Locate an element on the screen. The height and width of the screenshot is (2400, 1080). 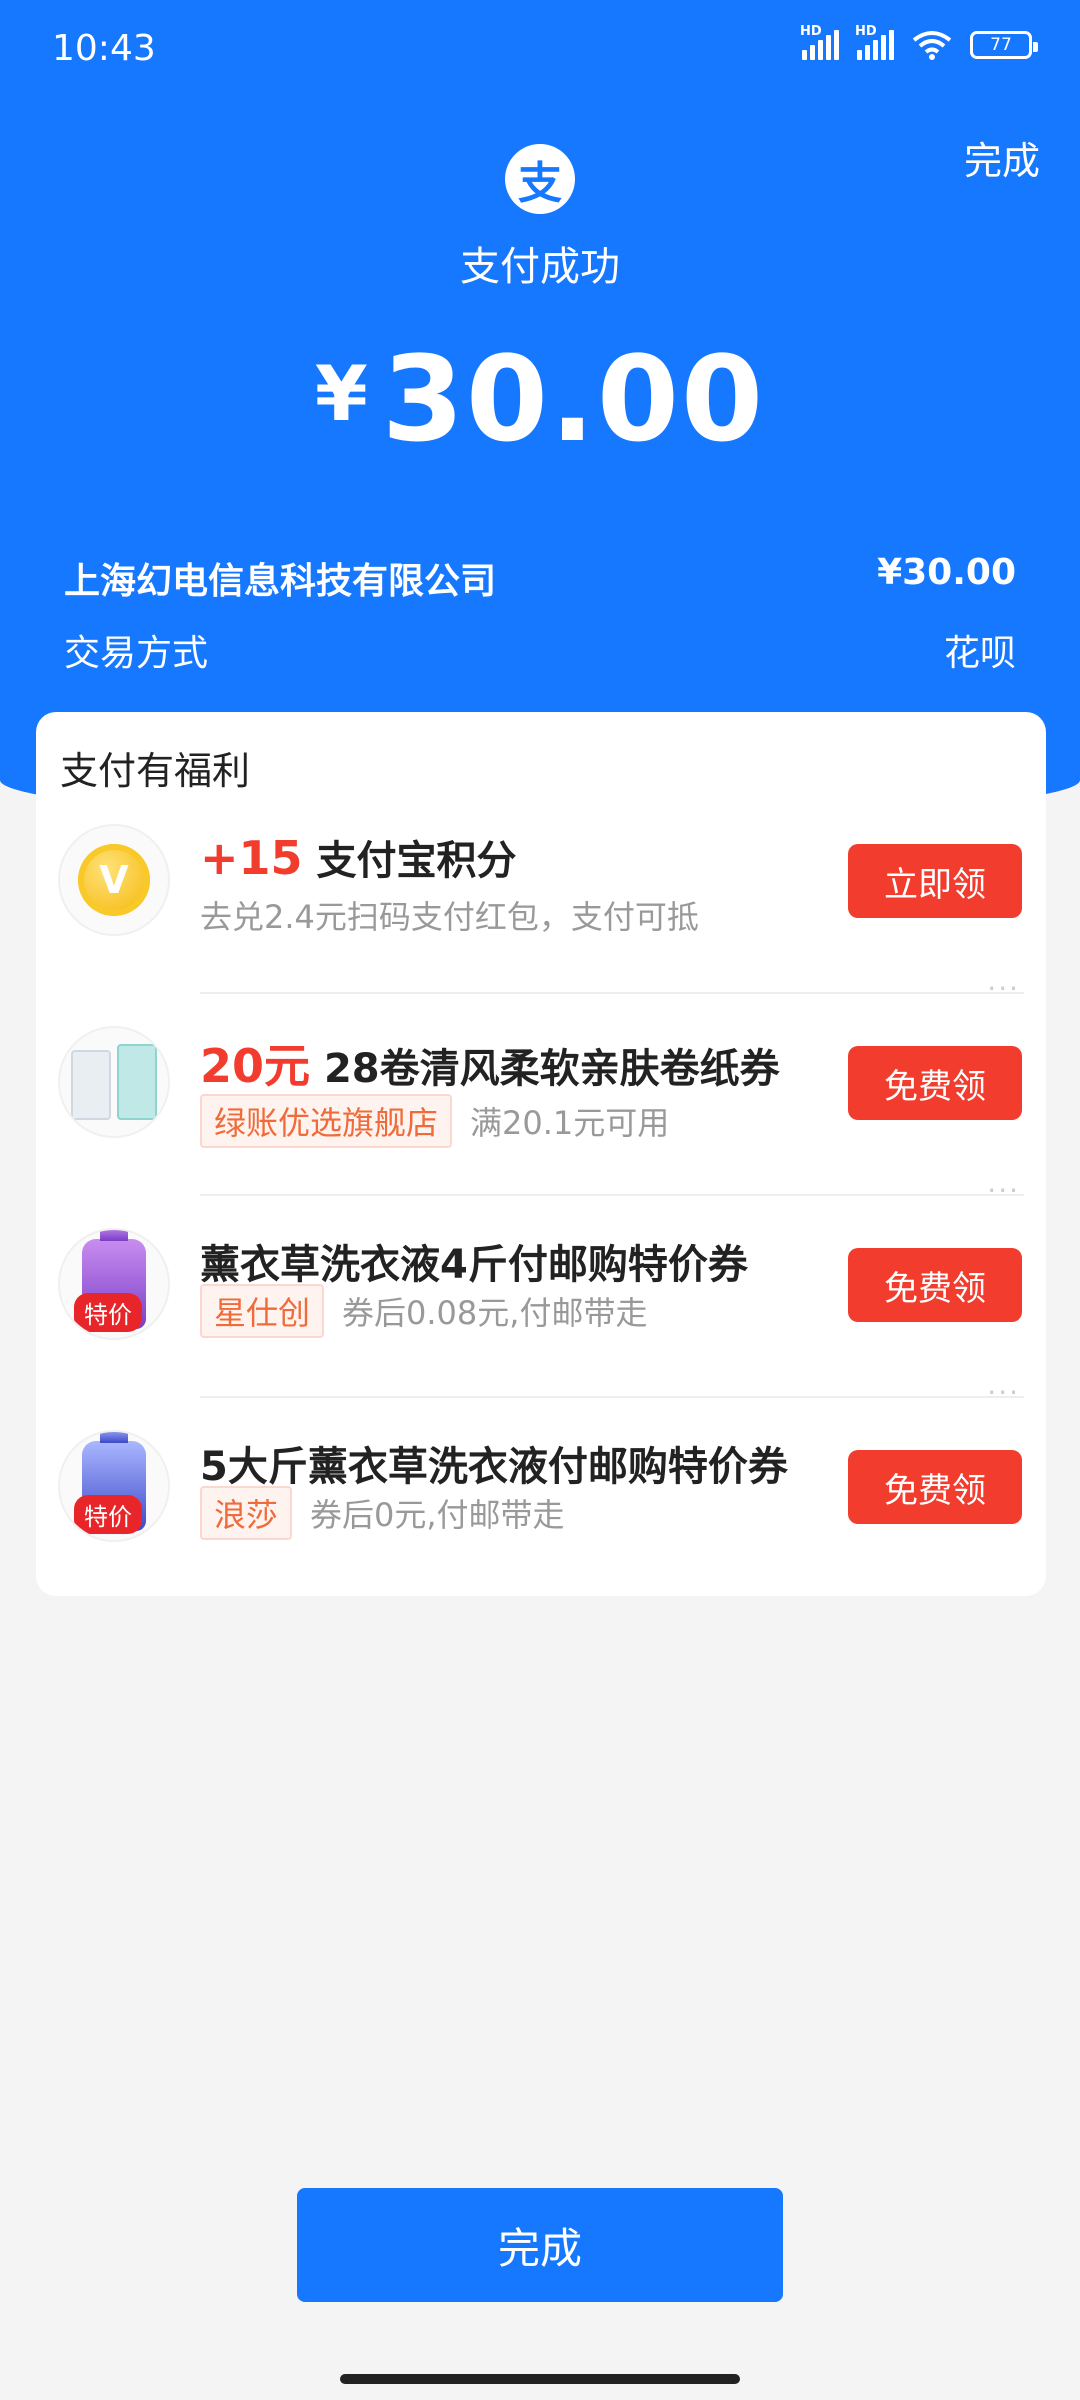
page-title: 支付成功 is located at coordinates (540, 267).